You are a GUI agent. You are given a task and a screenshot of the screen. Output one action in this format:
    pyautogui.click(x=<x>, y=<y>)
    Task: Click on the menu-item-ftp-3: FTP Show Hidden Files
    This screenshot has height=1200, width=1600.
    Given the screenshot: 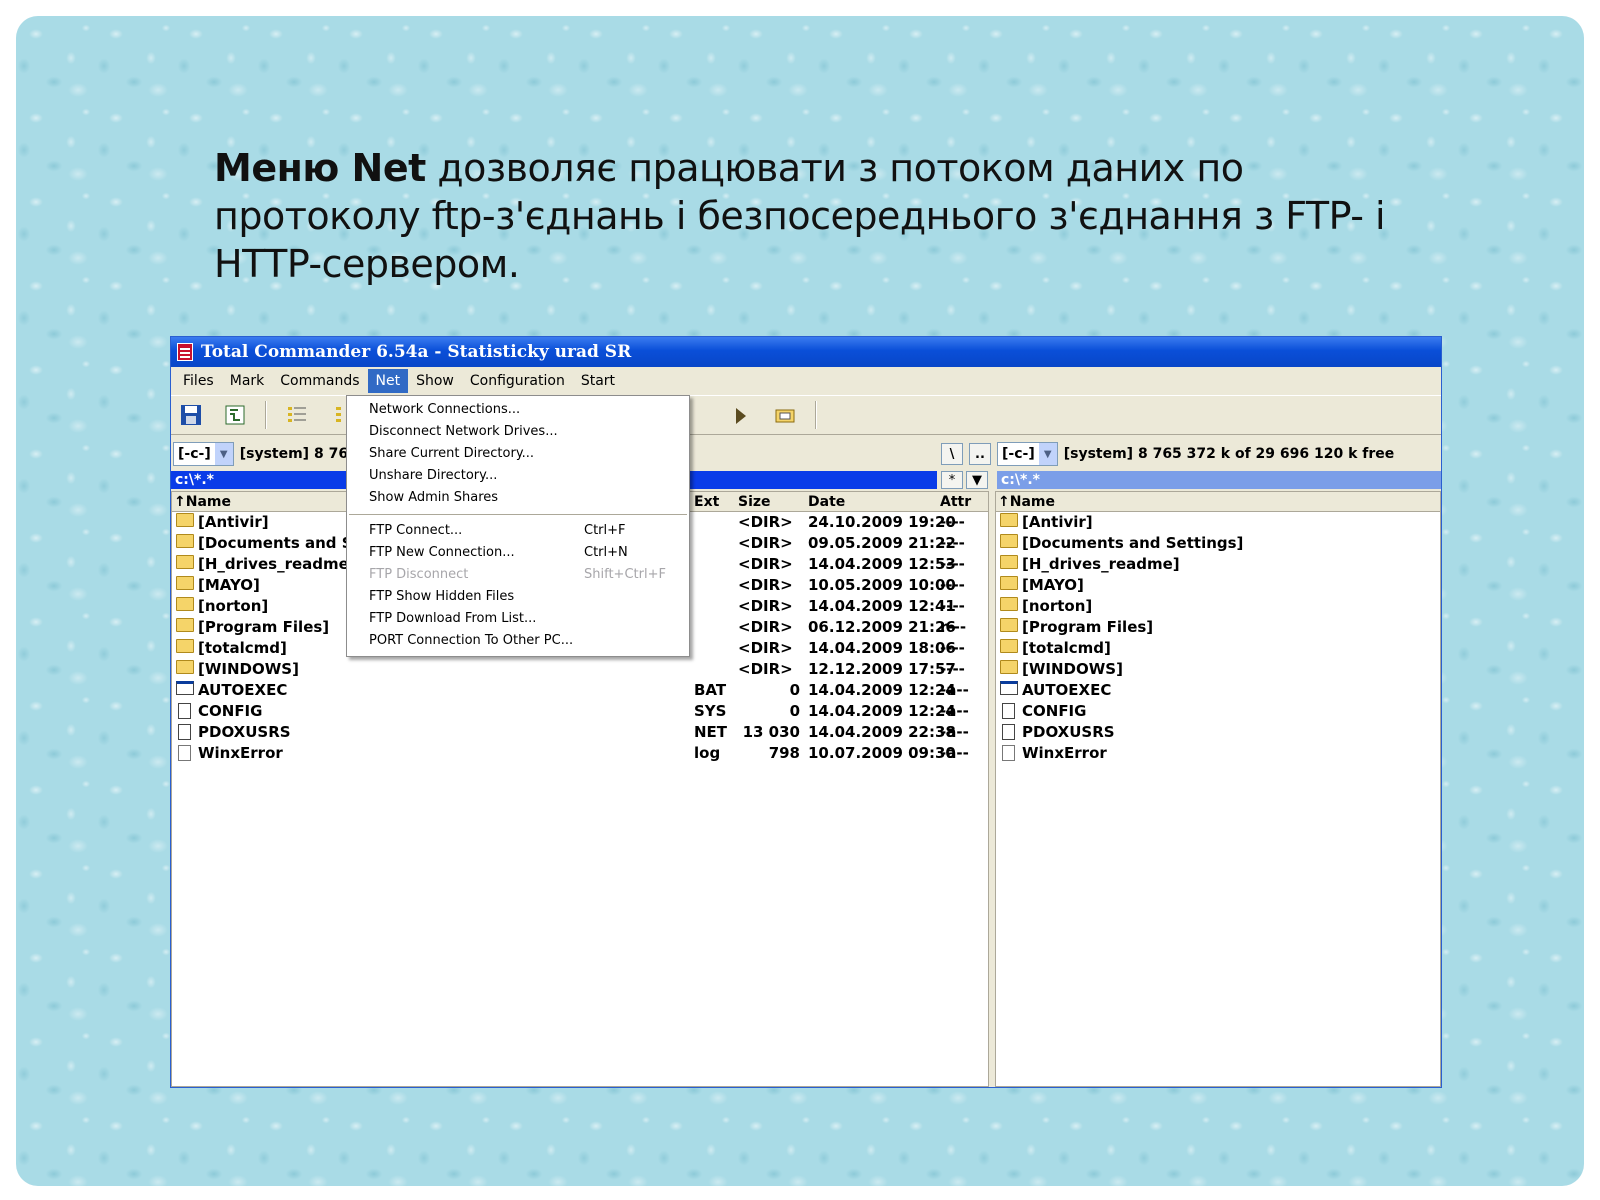 What is the action you would take?
    pyautogui.click(x=518, y=597)
    